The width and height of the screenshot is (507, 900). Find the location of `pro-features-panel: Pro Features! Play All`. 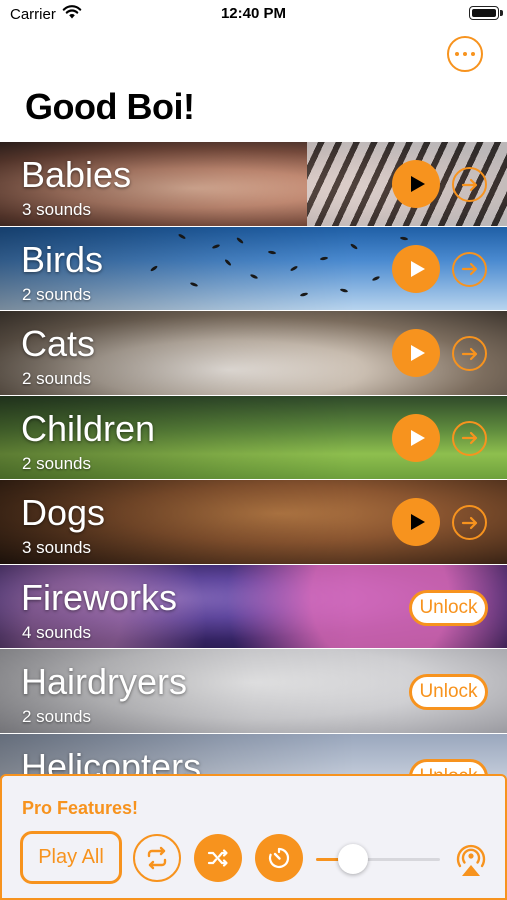

pro-features-panel: Pro Features! Play All is located at coordinates (253, 837).